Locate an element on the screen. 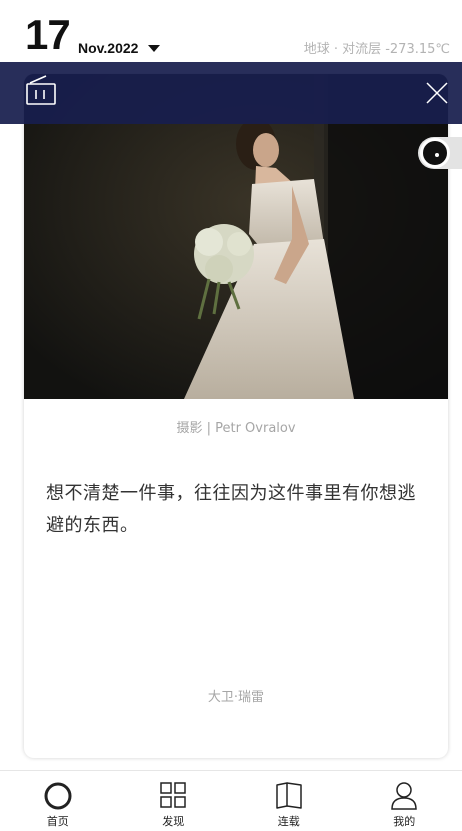 This screenshot has width=462, height=831. user-icon is located at coordinates (404, 796).